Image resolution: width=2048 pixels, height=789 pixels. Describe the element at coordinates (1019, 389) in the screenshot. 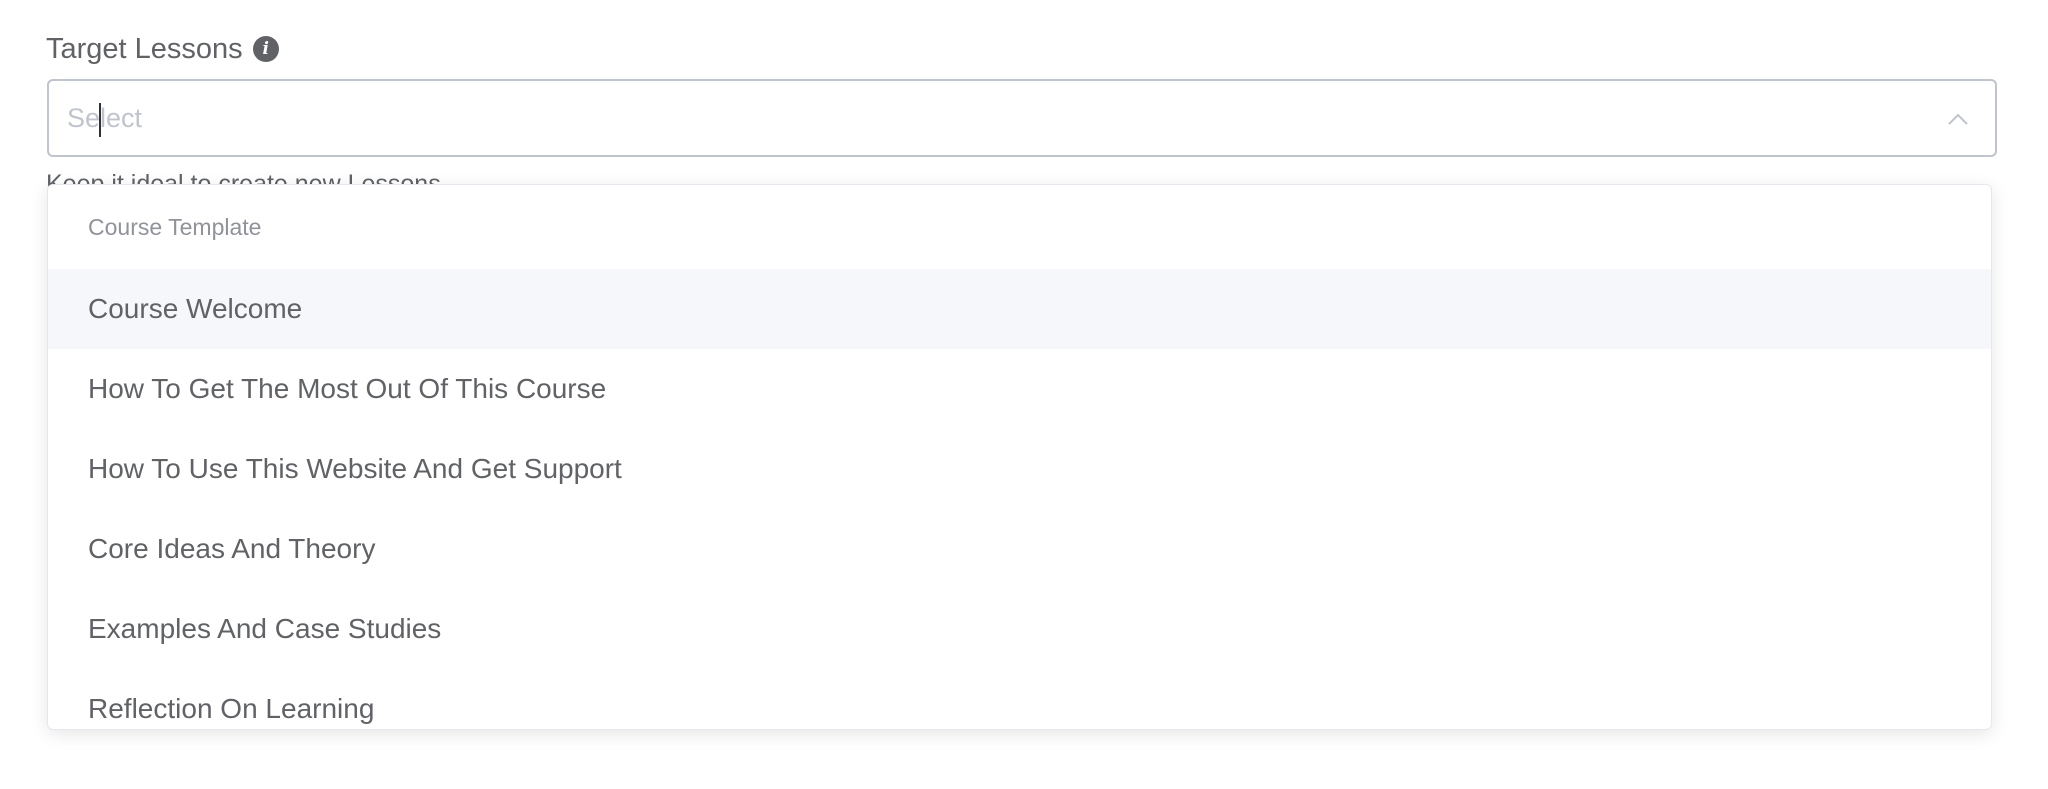

I see `option-get-most-out: How To Get The Most Out Of This Course` at that location.